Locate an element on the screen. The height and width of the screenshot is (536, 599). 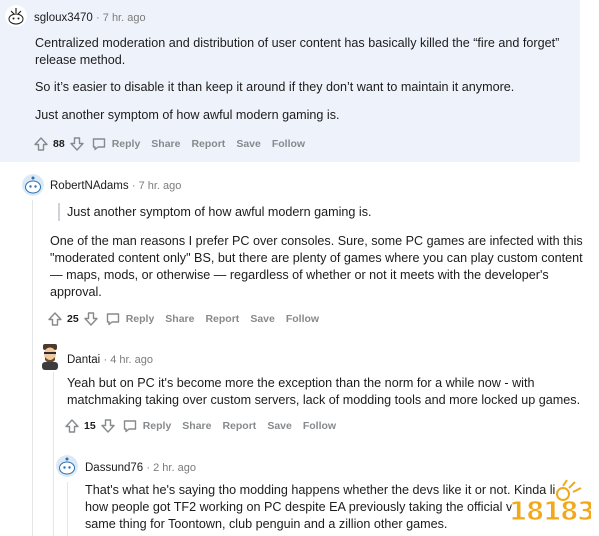
username: sgloux3470 is located at coordinates (63, 18).